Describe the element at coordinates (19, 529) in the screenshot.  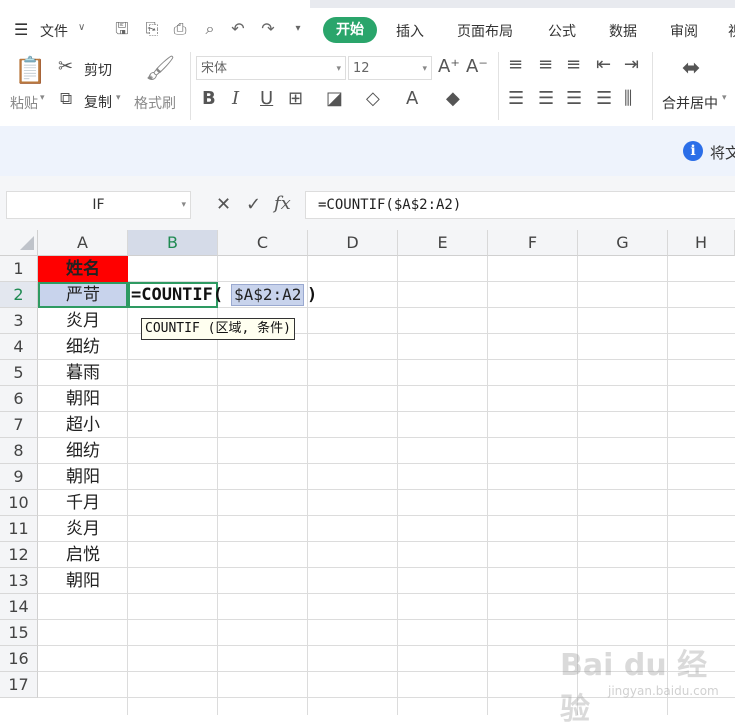
I see `row-header-11: 11` at that location.